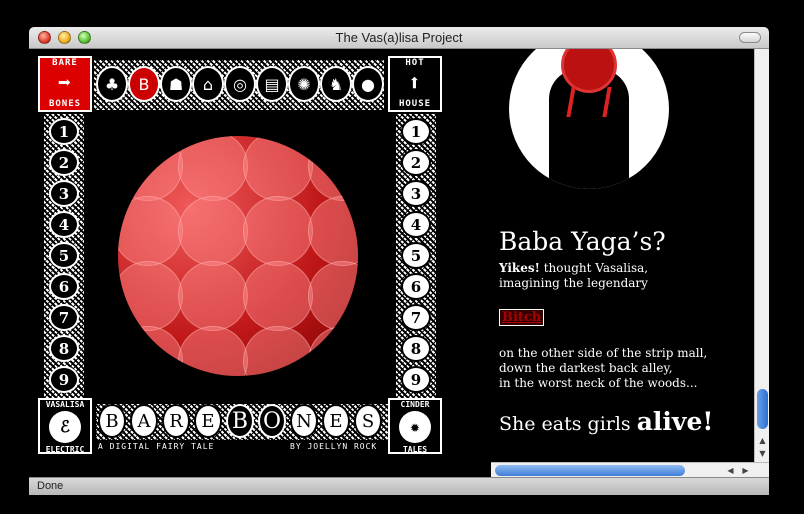  I want to click on scroll-down-icon: ▼, so click(762, 454).